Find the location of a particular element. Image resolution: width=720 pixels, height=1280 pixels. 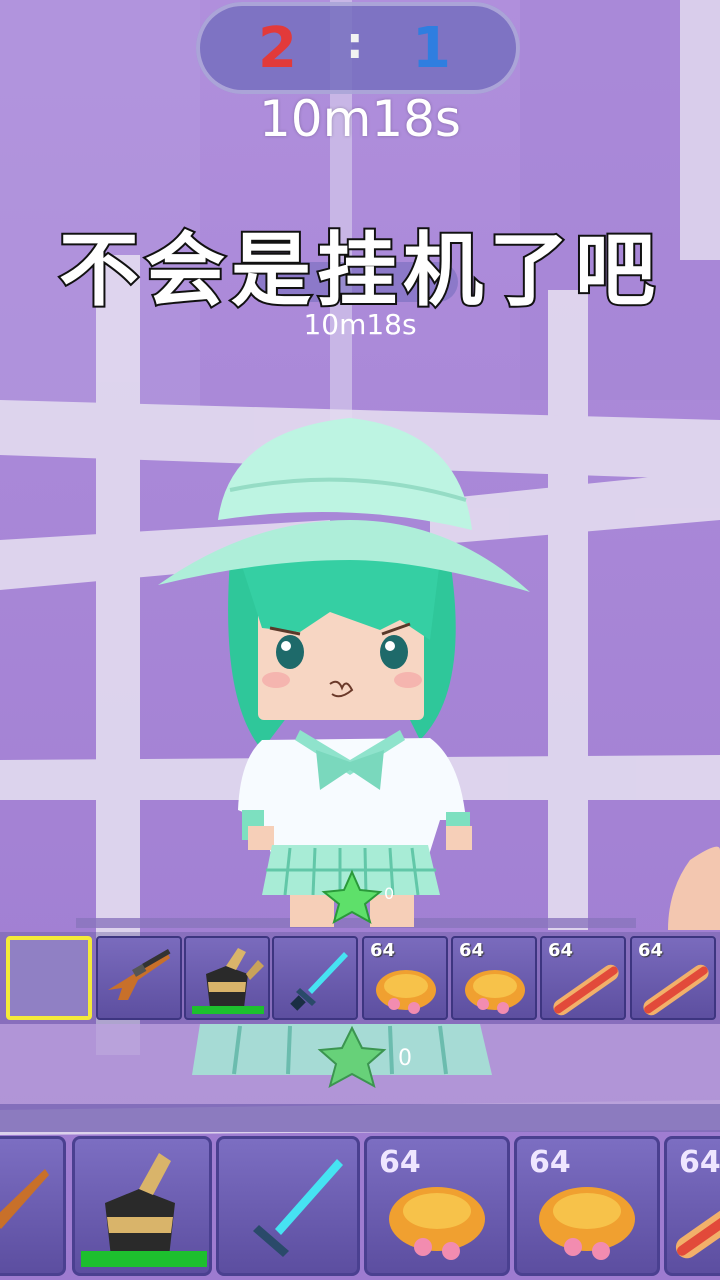

scoreboard: 2 : 1 is located at coordinates (358, 48).